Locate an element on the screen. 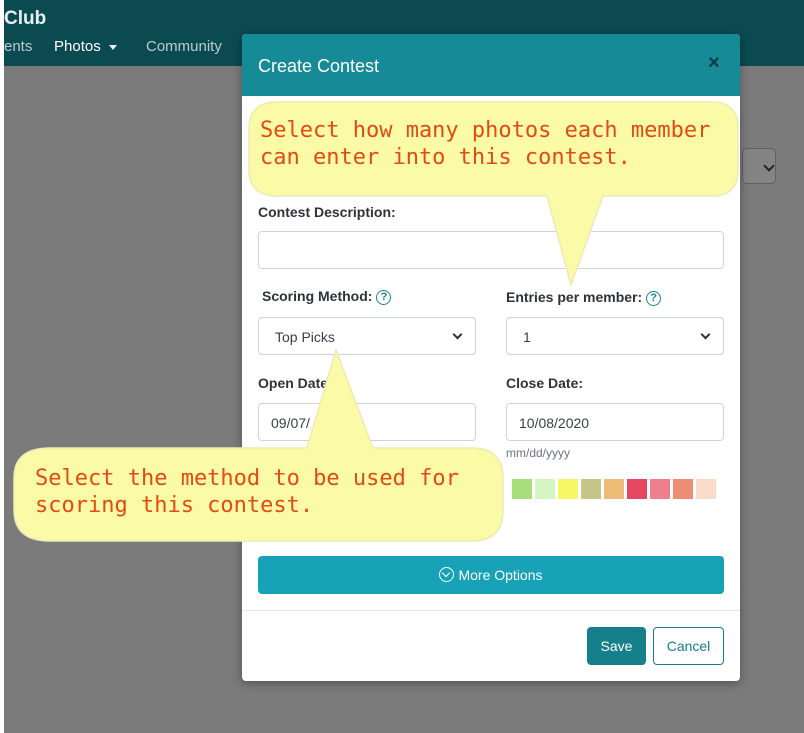 The width and height of the screenshot is (804, 733). nav-item-photos: Photos is located at coordinates (85, 46).